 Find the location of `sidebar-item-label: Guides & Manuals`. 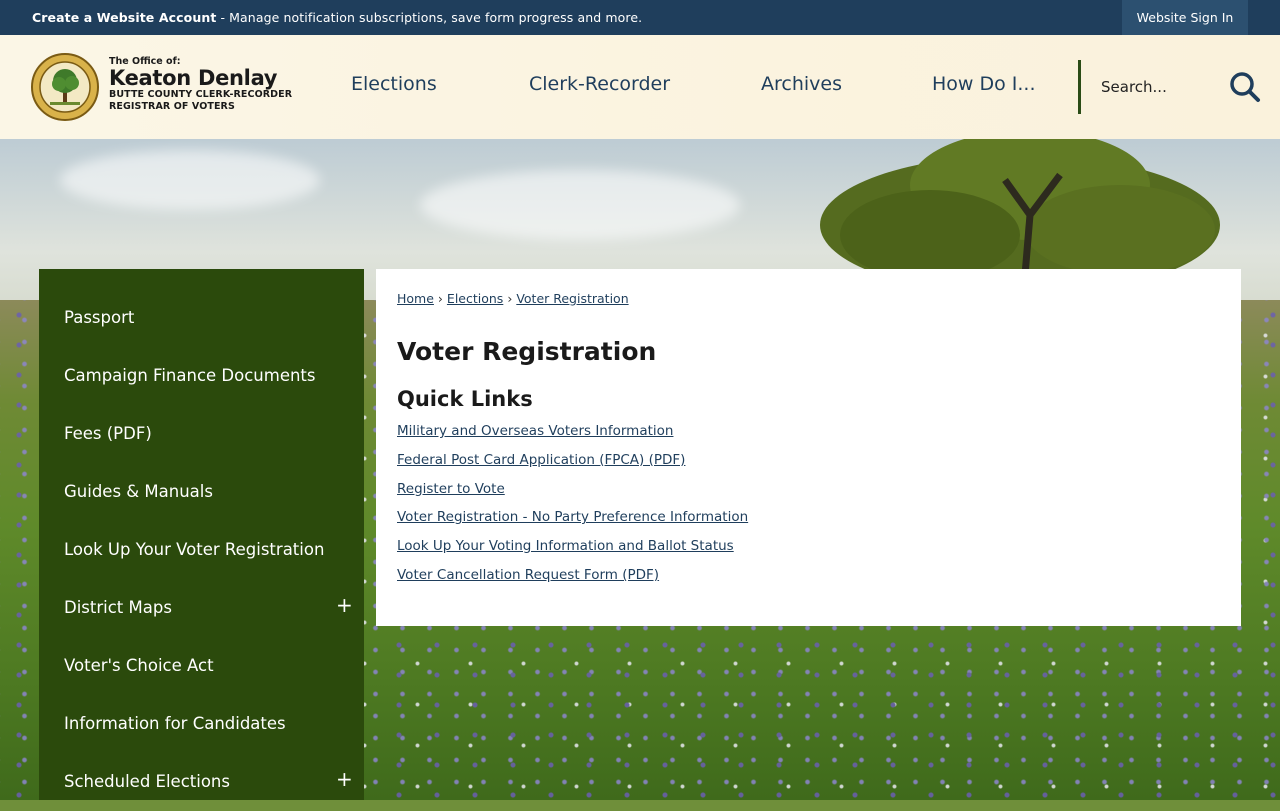

sidebar-item-label: Guides & Manuals is located at coordinates (138, 491).